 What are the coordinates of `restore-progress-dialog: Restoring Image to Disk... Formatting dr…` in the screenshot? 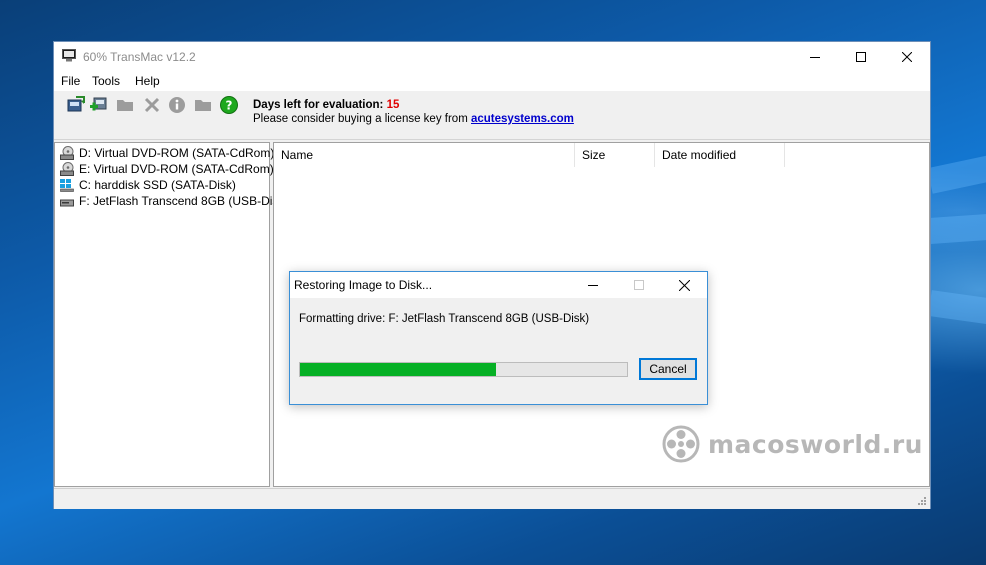 It's located at (498, 338).